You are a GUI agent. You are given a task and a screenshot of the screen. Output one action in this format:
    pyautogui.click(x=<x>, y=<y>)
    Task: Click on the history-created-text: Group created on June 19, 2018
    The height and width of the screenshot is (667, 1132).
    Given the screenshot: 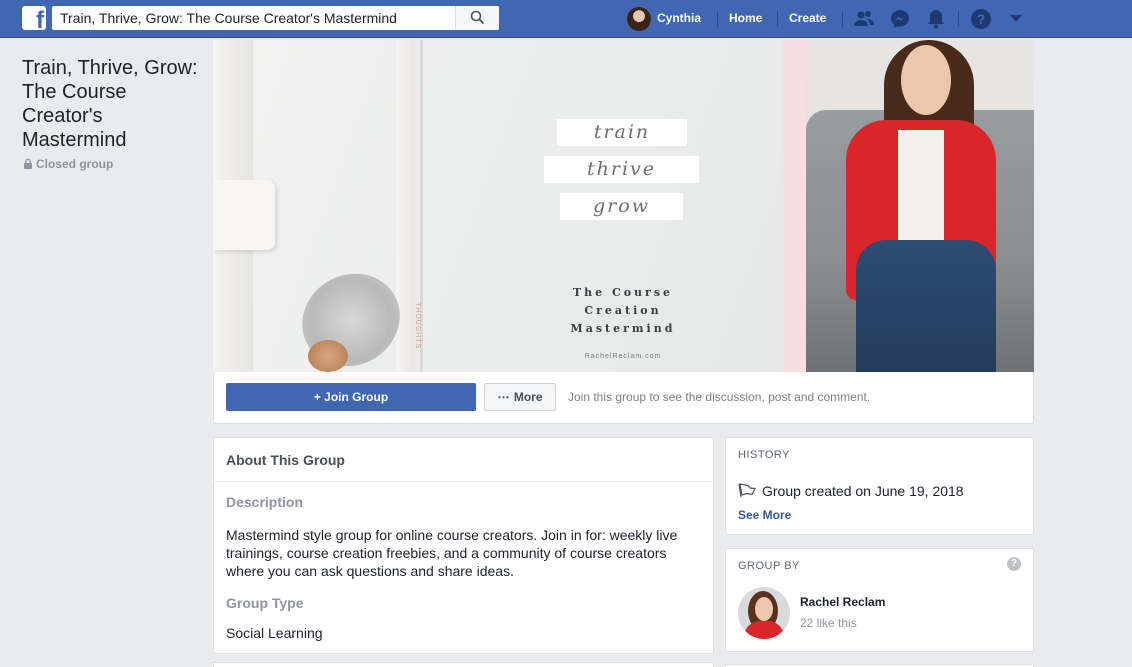 What is the action you would take?
    pyautogui.click(x=863, y=491)
    